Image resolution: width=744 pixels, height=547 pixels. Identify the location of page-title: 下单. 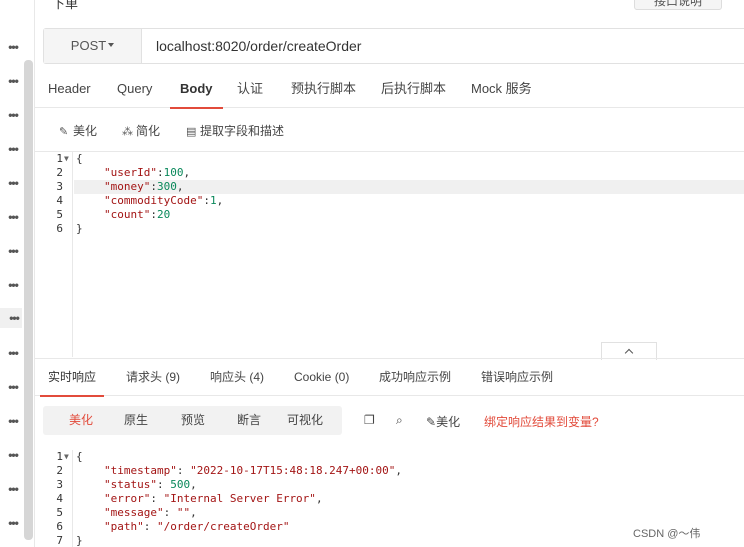
(65, 5).